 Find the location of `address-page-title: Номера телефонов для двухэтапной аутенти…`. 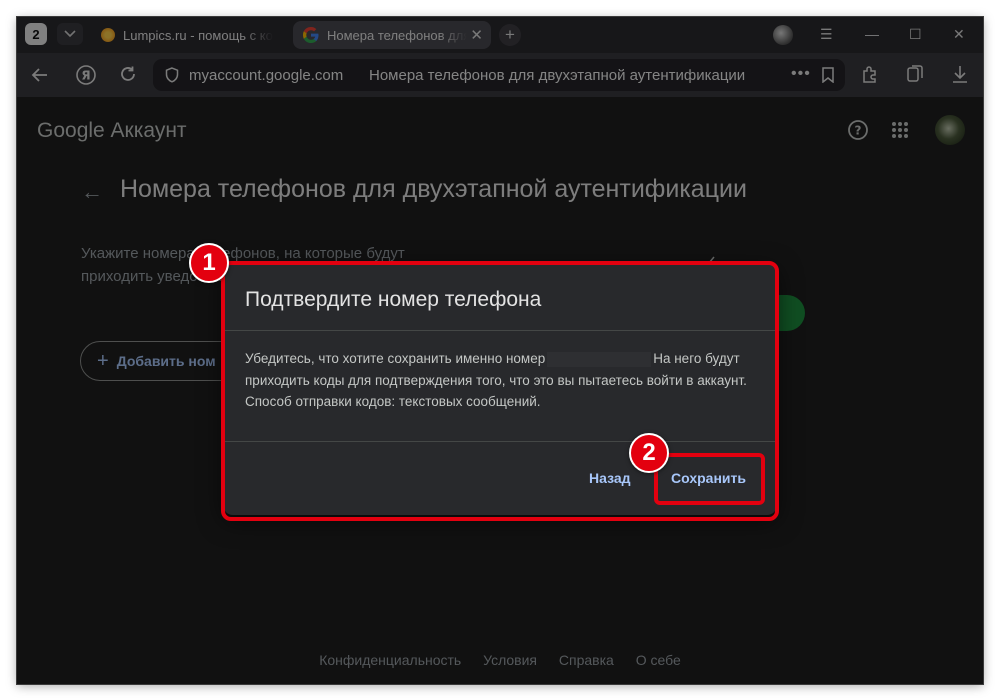

address-page-title: Номера телефонов для двухэтапной аутенти… is located at coordinates (557, 75).